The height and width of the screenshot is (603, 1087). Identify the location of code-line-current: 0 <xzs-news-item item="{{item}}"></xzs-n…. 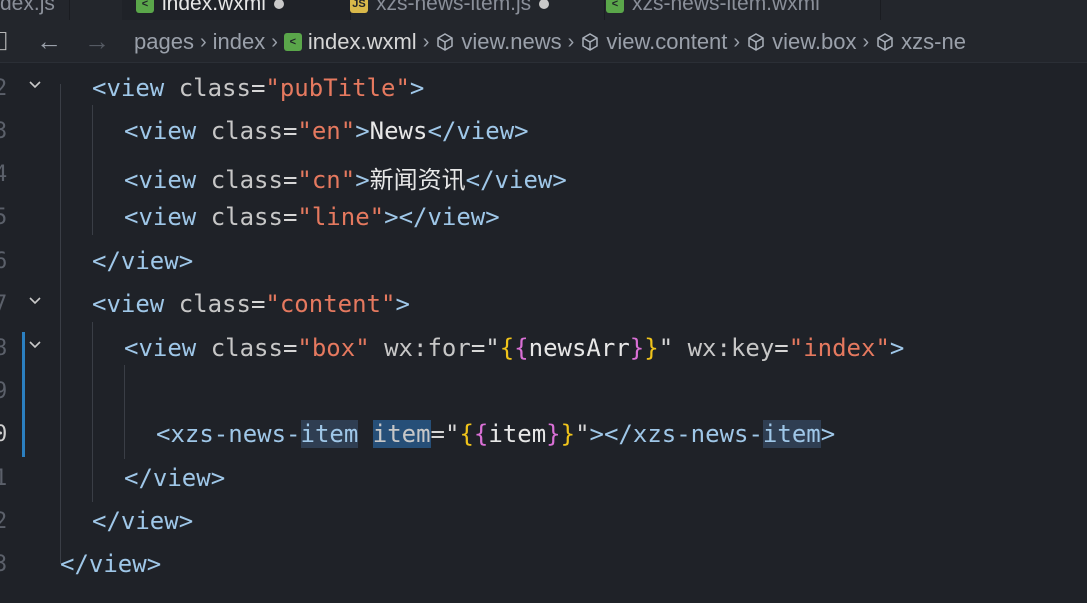
(543, 435).